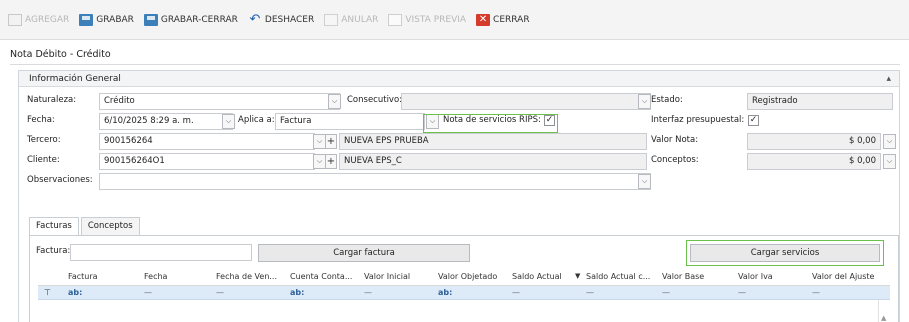 The height and width of the screenshot is (322, 909). What do you see at coordinates (15, 19) in the screenshot?
I see `add-document-icon` at bounding box center [15, 19].